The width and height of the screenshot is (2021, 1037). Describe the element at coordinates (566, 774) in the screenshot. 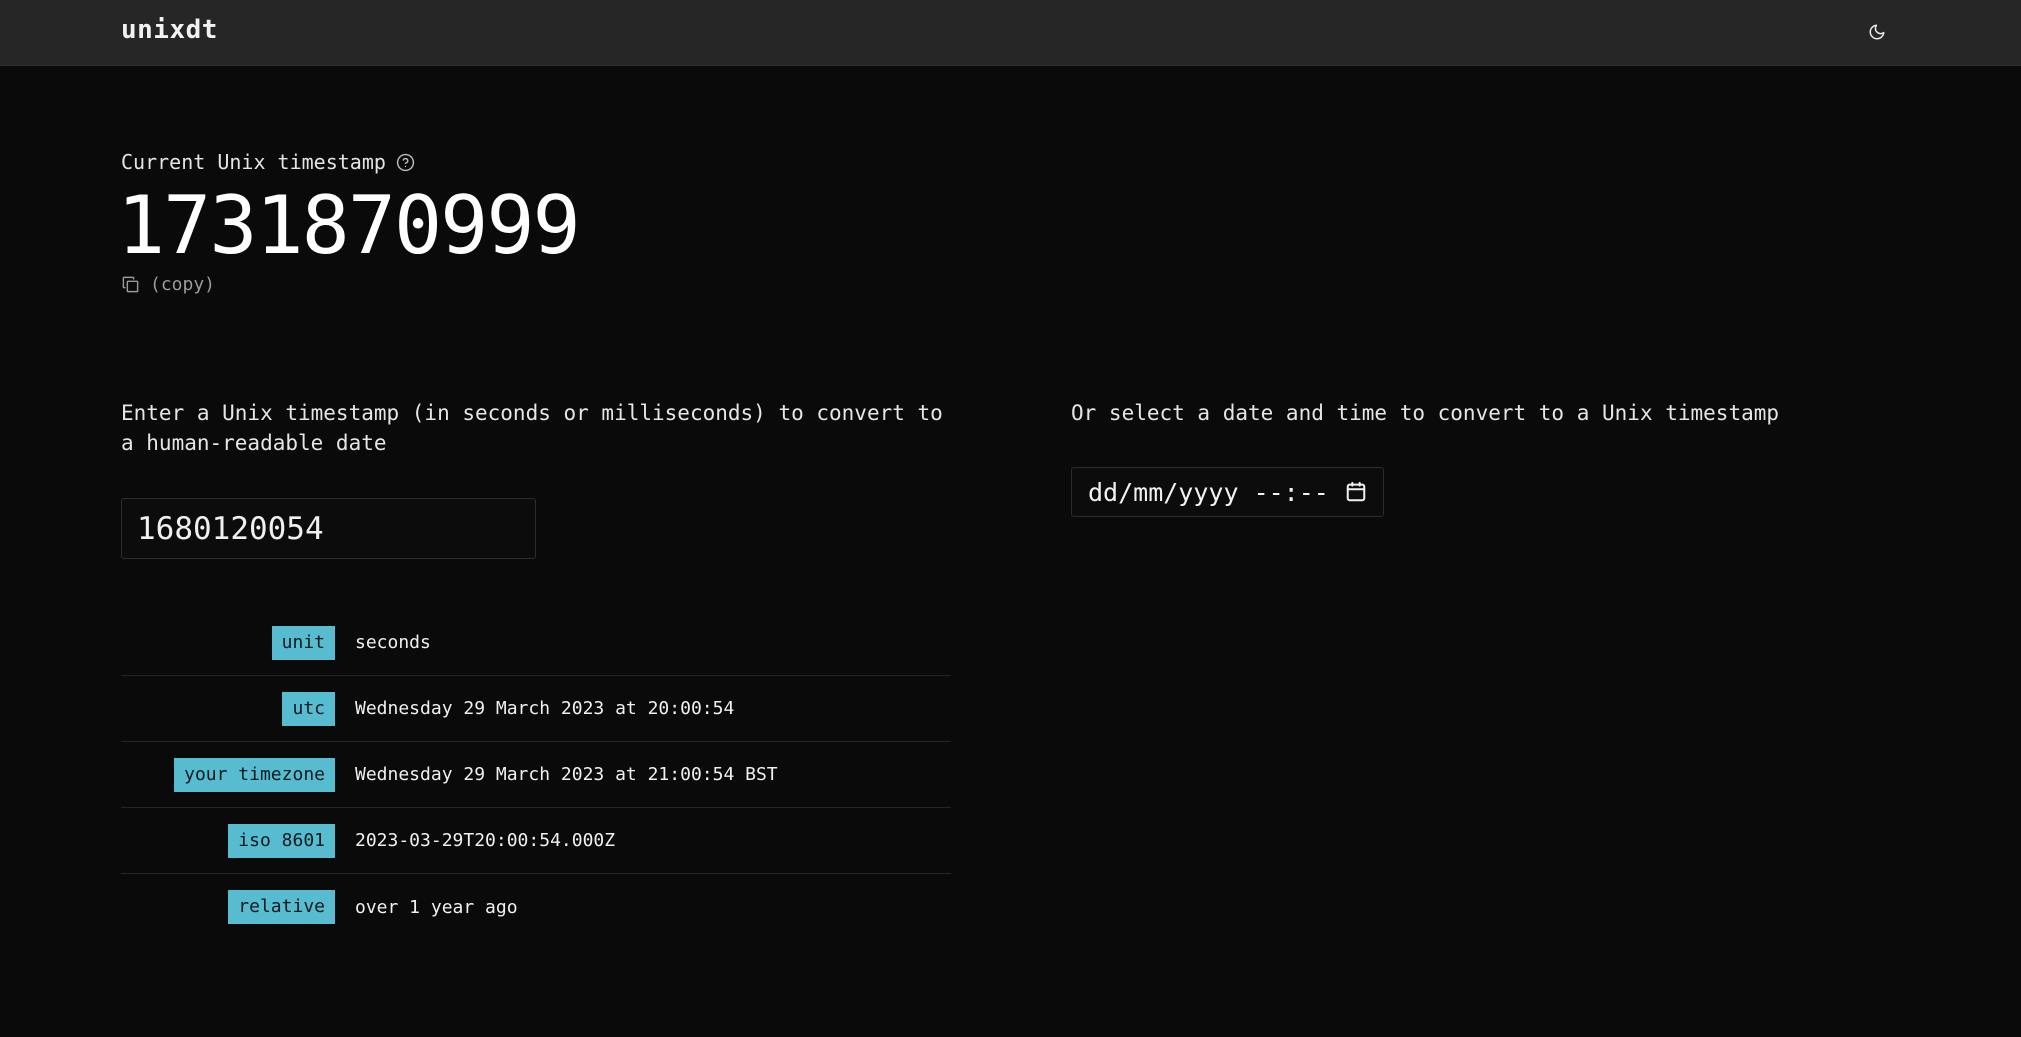

I see `timezone-value: Wednesday 29 March 2023 at 21:00:54 BST` at that location.